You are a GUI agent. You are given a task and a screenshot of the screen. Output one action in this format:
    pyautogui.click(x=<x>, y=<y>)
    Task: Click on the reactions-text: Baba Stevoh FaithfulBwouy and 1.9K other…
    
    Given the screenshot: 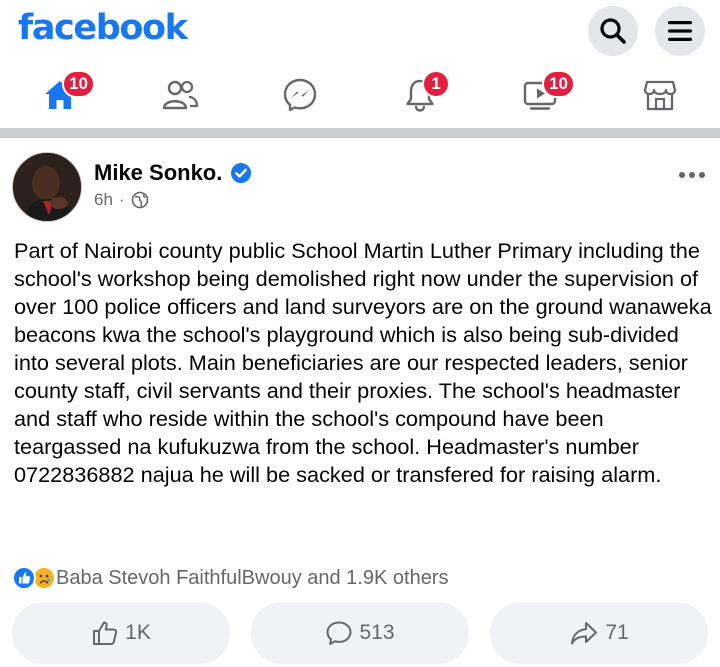 What is the action you would take?
    pyautogui.click(x=252, y=578)
    